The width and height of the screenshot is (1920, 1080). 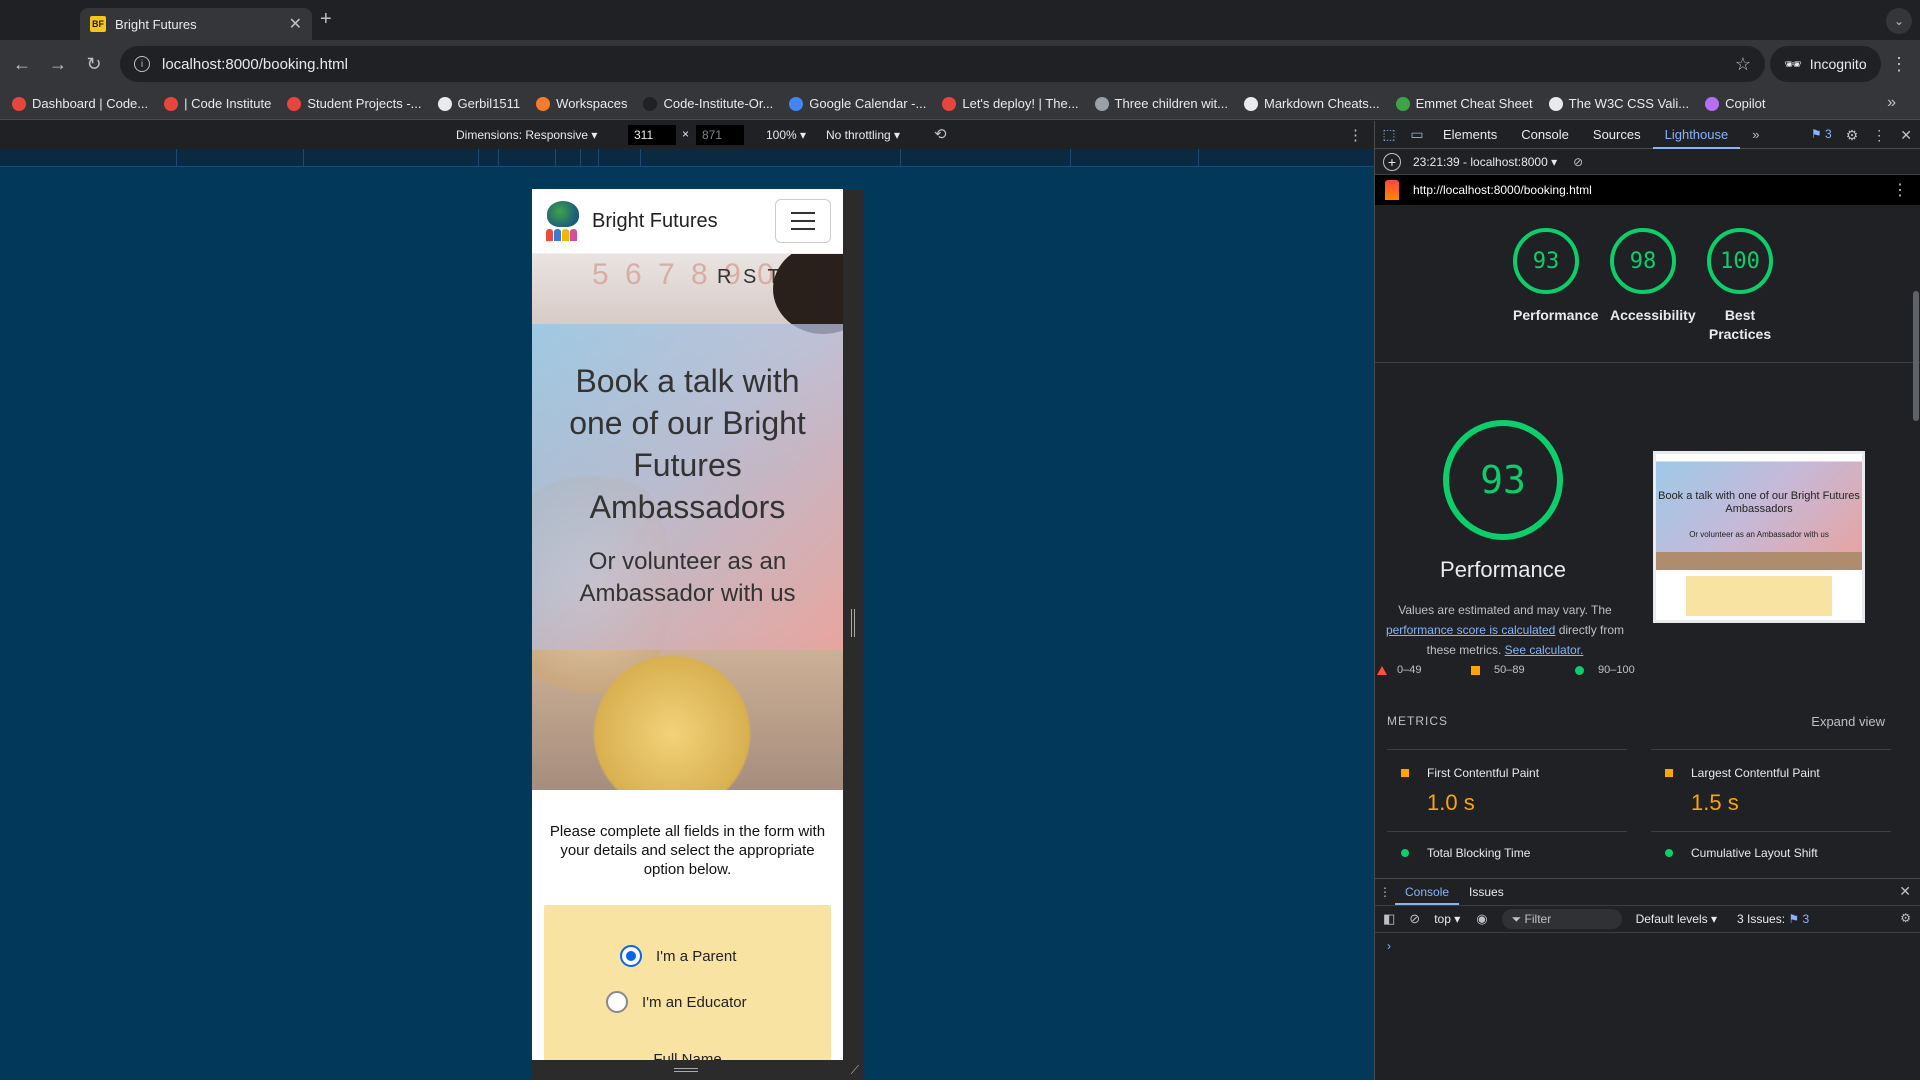 What do you see at coordinates (940, 134) in the screenshot?
I see `rotate-icon: ⟲` at bounding box center [940, 134].